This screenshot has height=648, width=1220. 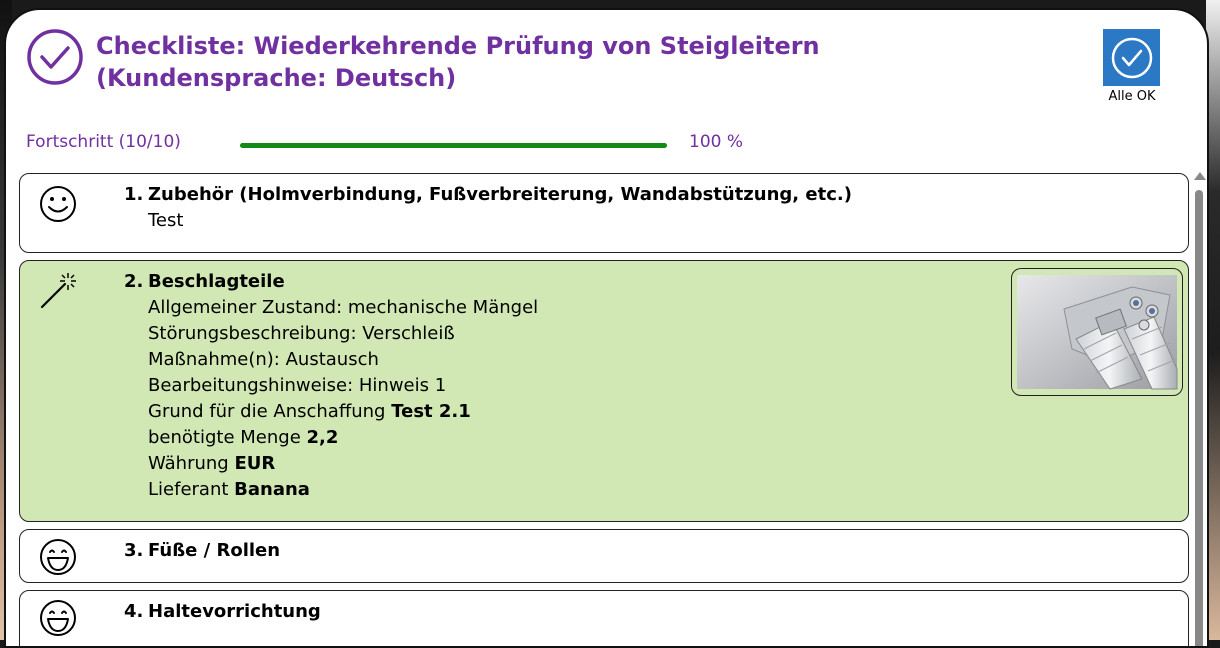 I want to click on all-ok-button: Alle OK, so click(x=1132, y=66).